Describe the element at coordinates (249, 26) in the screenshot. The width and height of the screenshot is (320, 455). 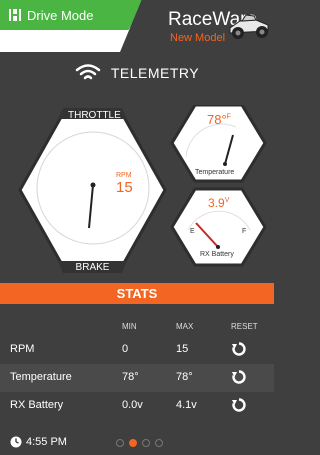
I see `rc-car-icon` at that location.